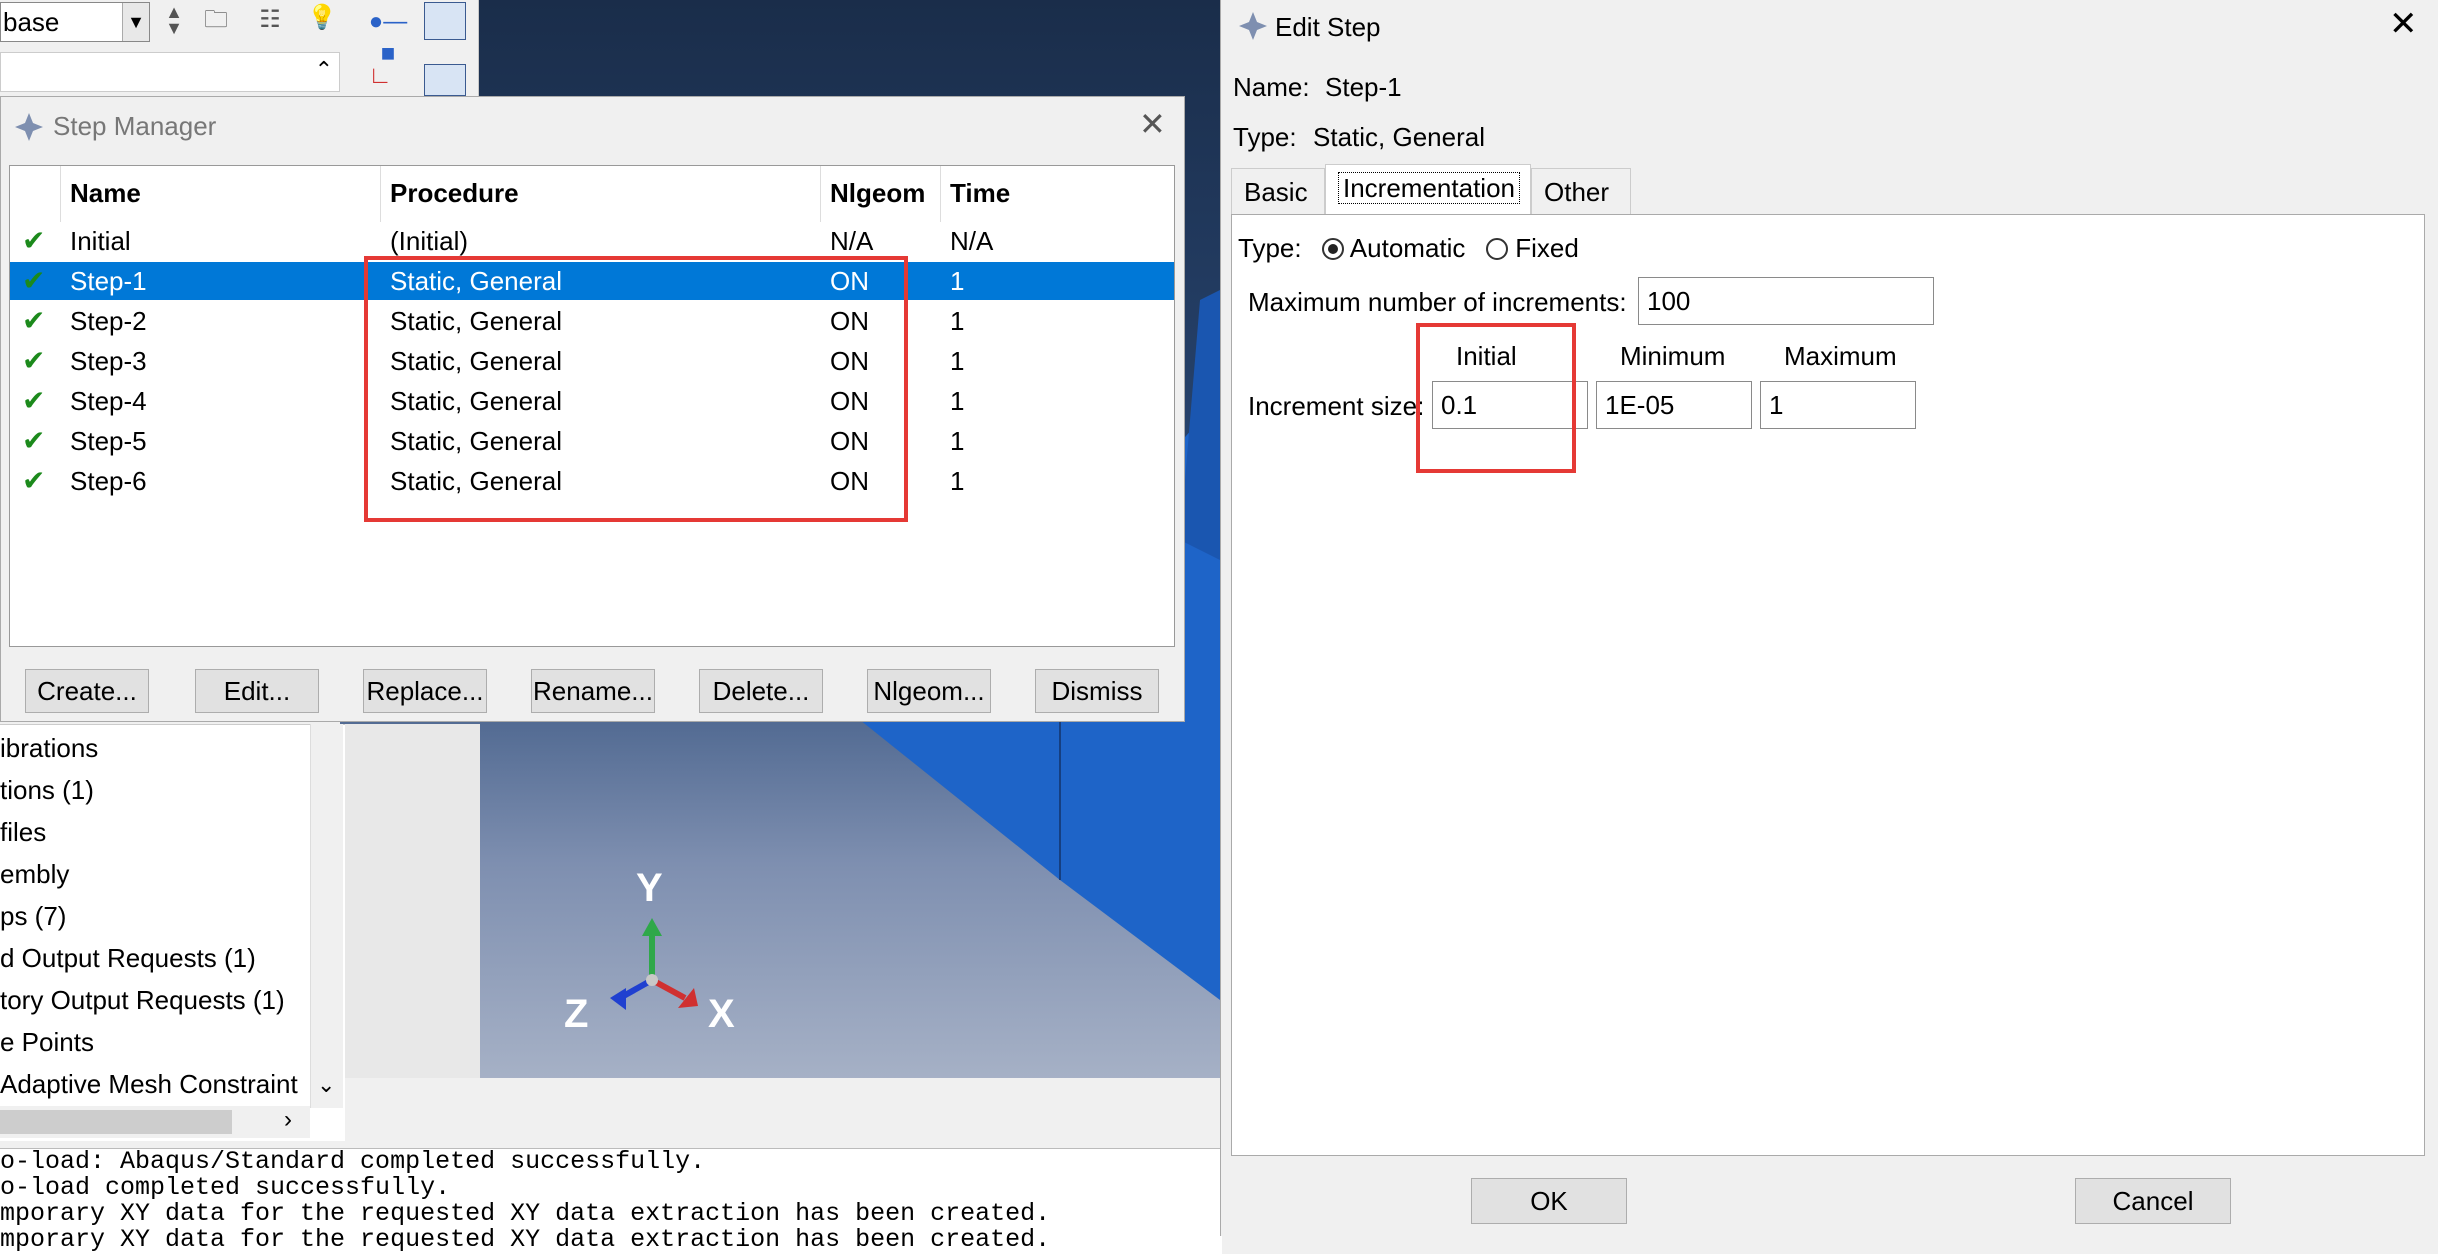 The image size is (2438, 1254). Describe the element at coordinates (128, 958) in the screenshot. I see `tree-item: d Output Requests (1)` at that location.